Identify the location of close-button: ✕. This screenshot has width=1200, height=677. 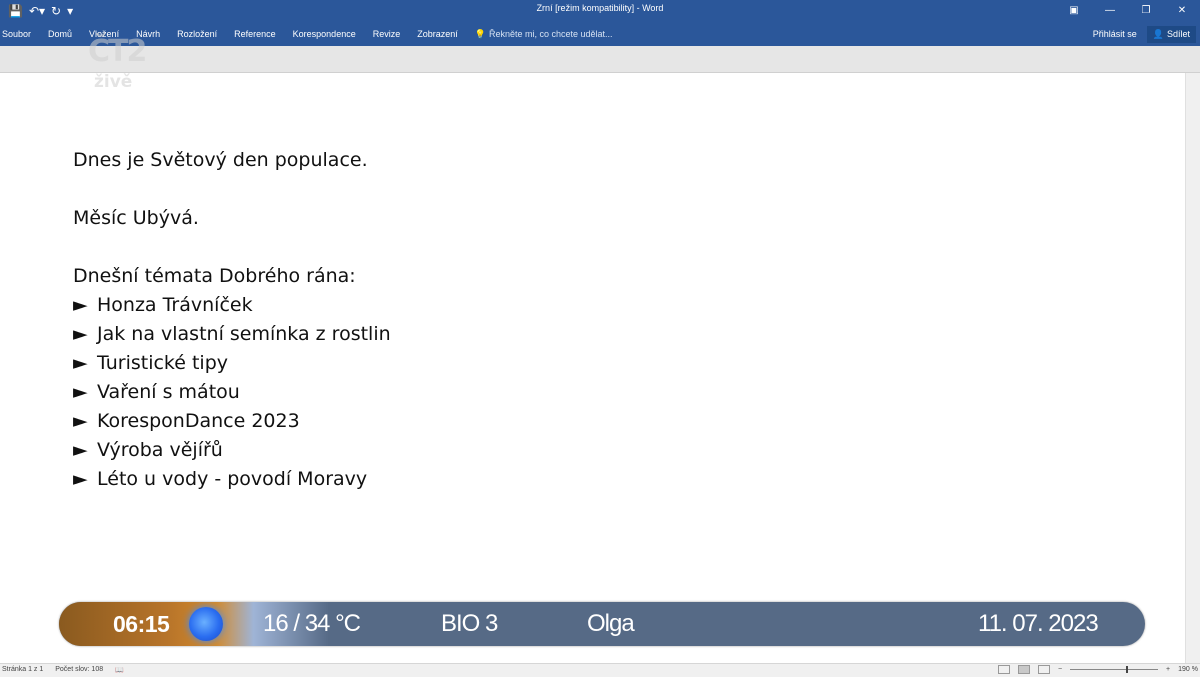
(1182, 11).